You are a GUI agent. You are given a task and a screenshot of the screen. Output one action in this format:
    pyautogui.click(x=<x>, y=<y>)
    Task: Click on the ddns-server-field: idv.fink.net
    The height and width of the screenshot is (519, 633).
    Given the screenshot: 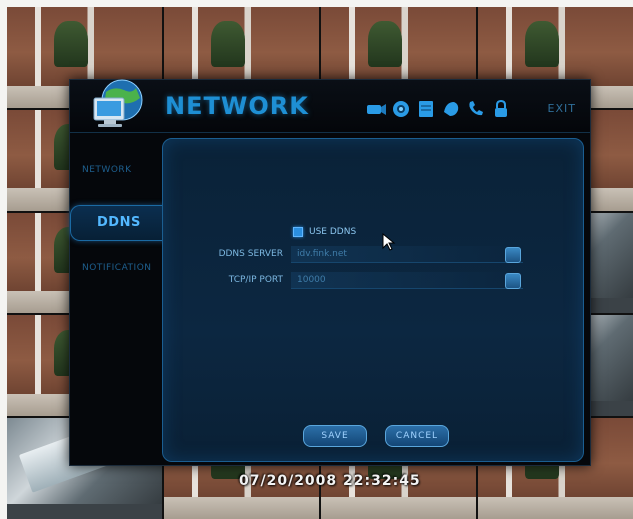 What is the action you would take?
    pyautogui.click(x=407, y=254)
    